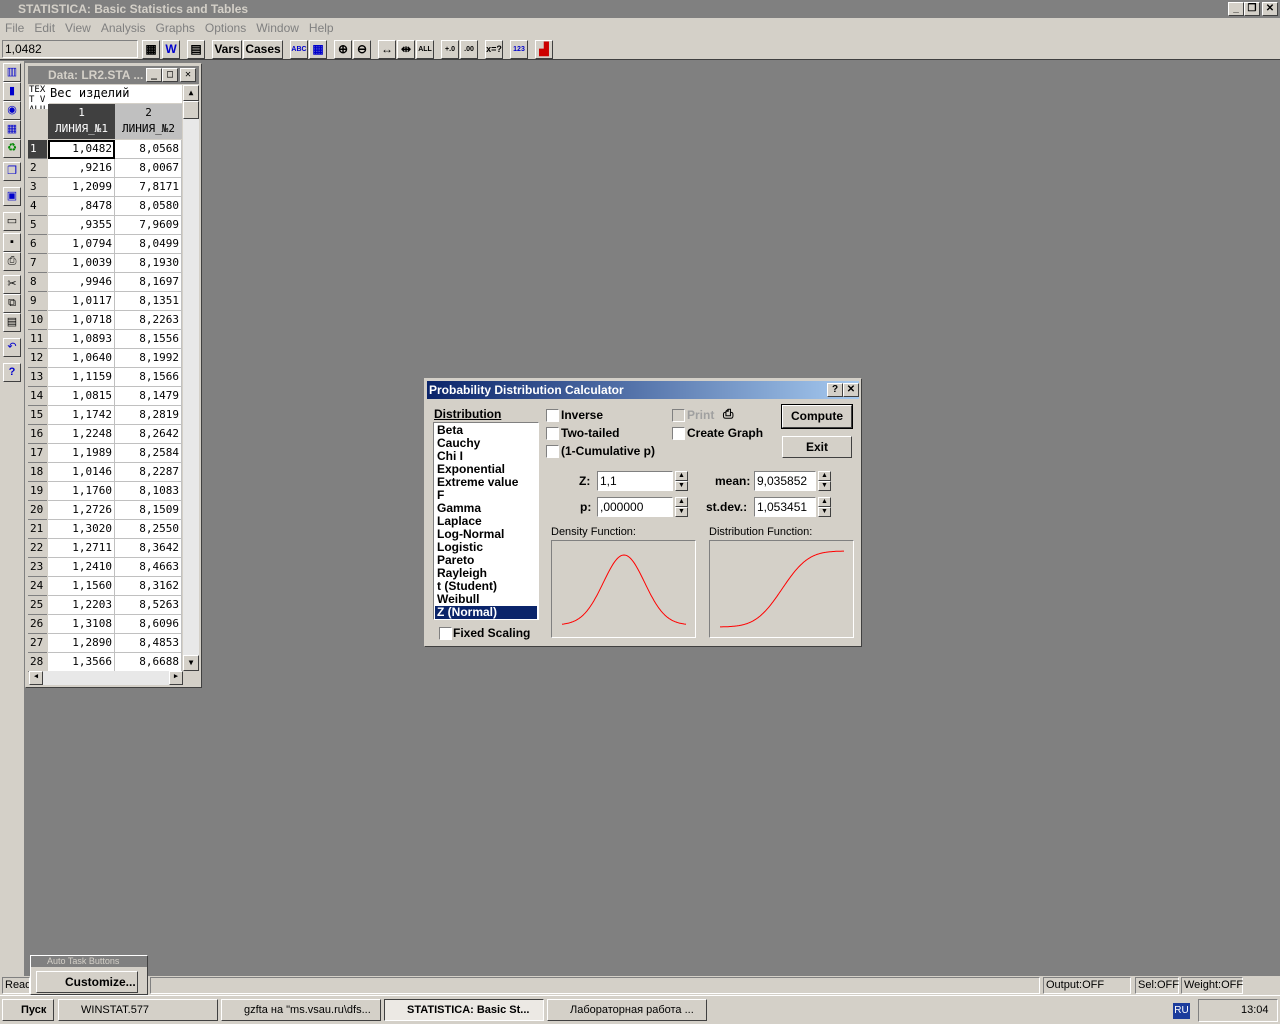 The height and width of the screenshot is (1024, 1280). I want to click on table-cell: 1,1989, so click(81, 453).